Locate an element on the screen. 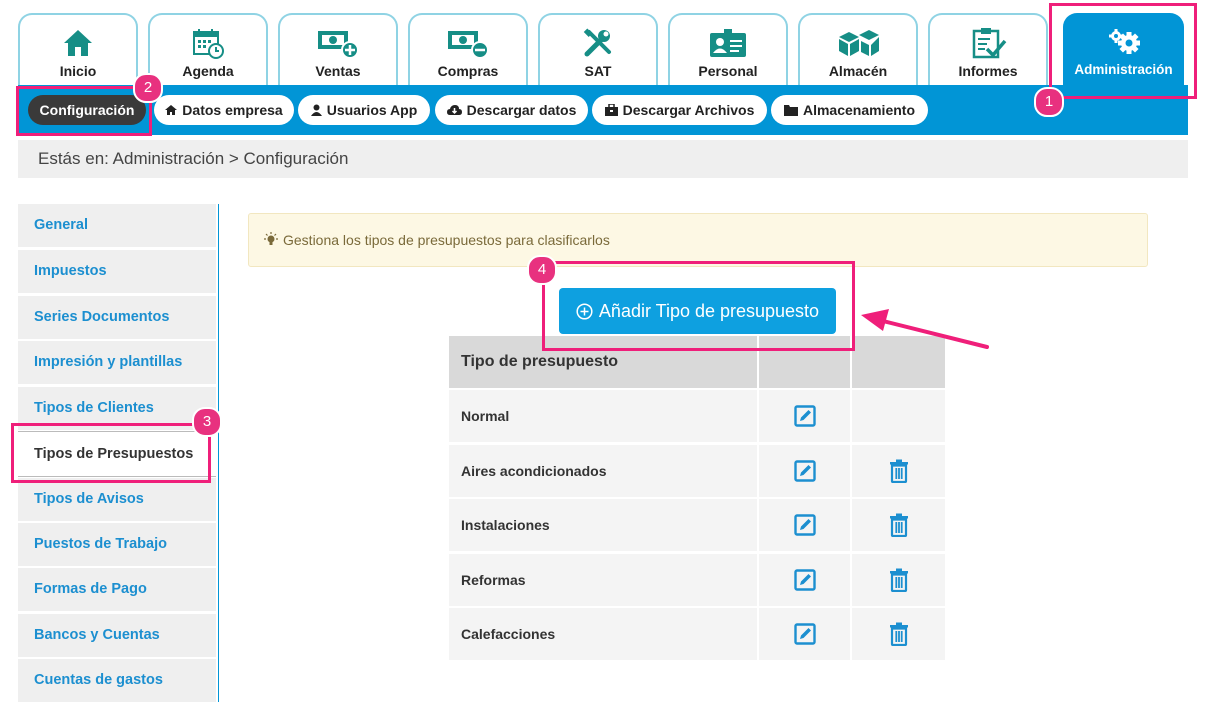  sidebar-item-bancos-cuentas: Bancos y Cuentas is located at coordinates (117, 635).